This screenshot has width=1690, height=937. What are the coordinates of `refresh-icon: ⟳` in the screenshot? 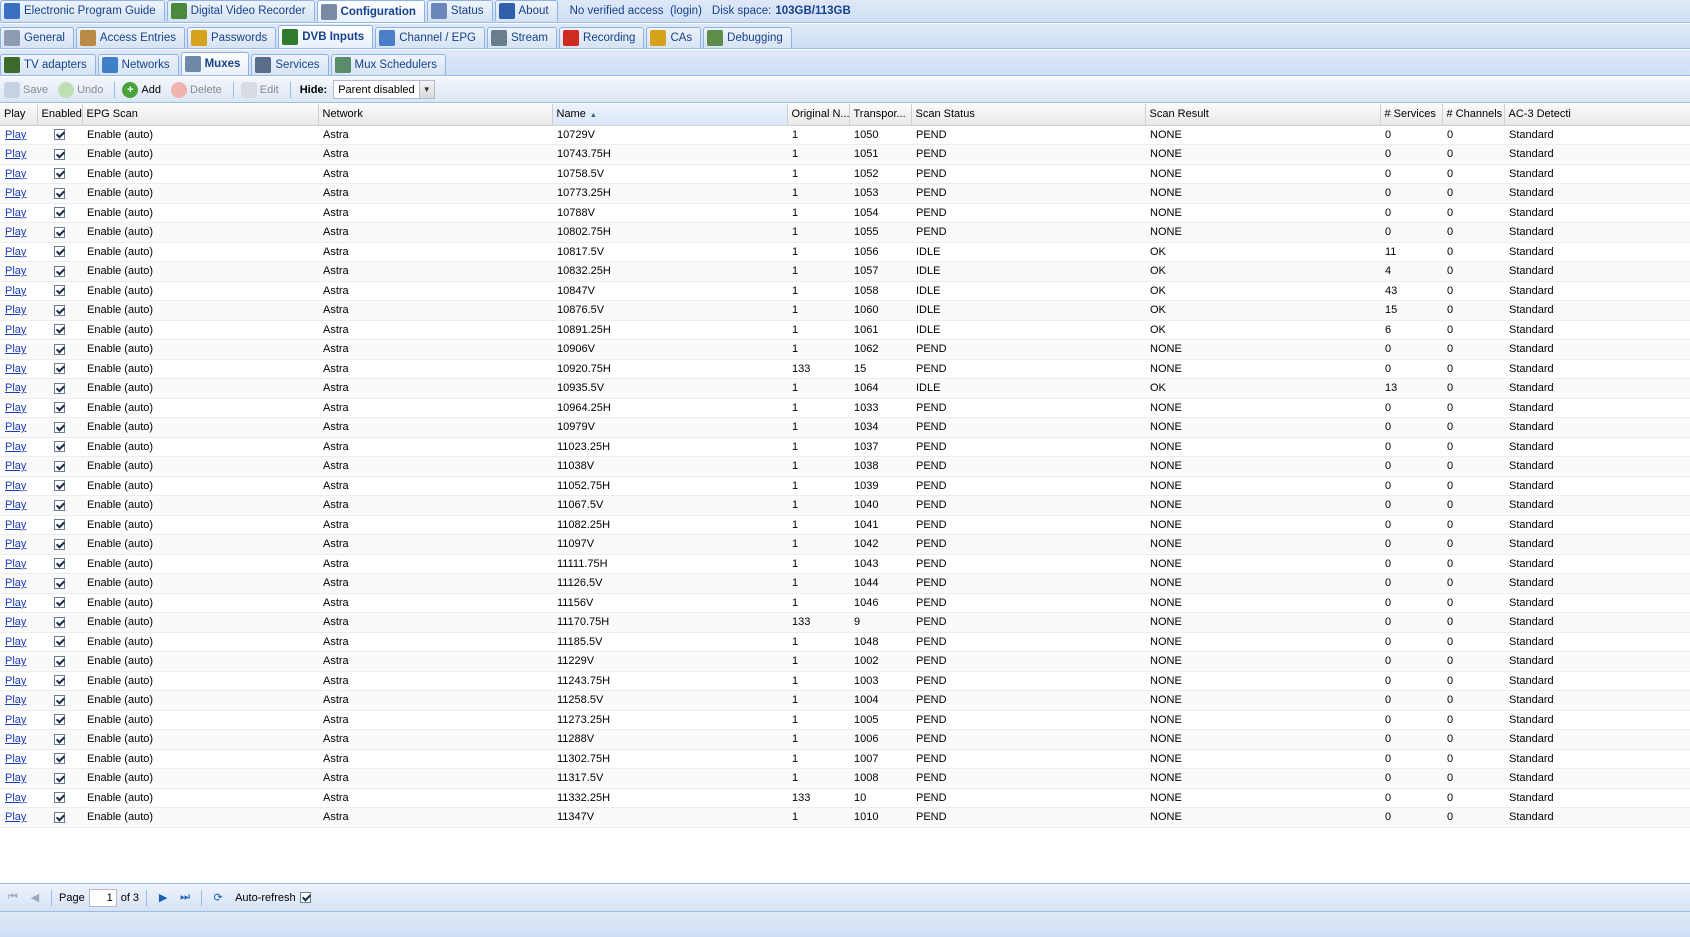 It's located at (218, 898).